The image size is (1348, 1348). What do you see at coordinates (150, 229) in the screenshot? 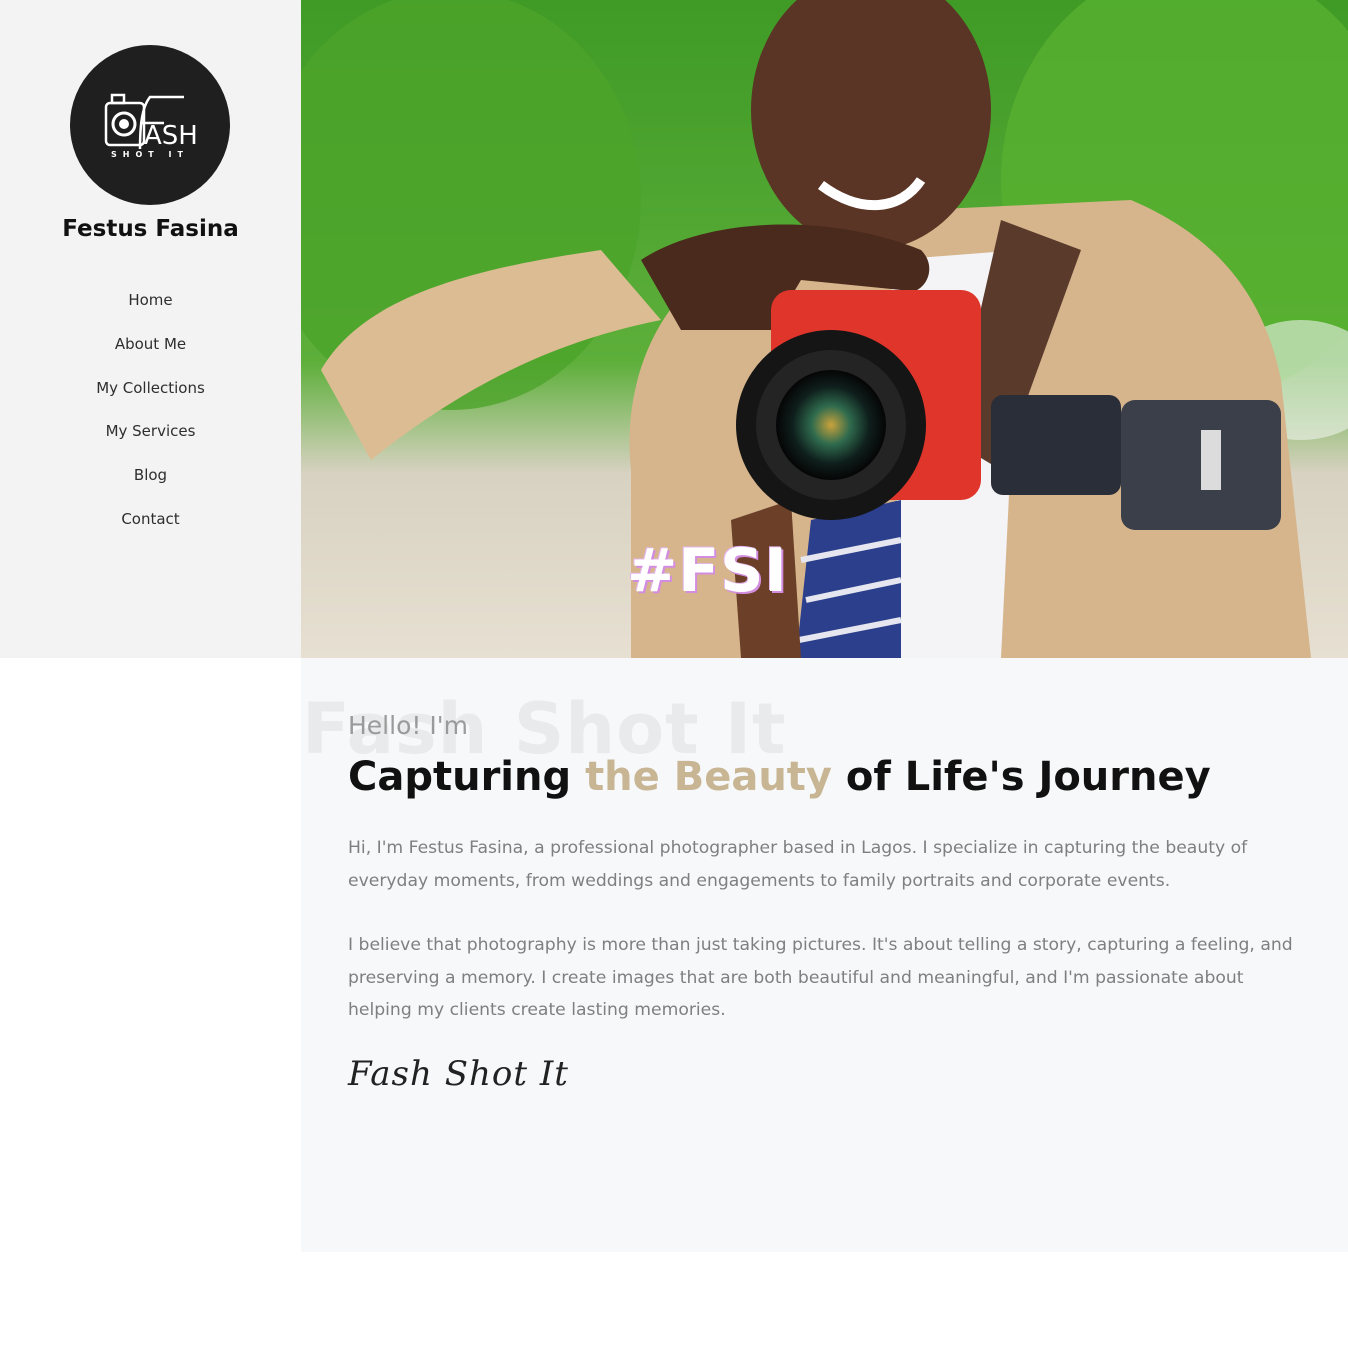
I see `brand-name: Festus Fasina` at bounding box center [150, 229].